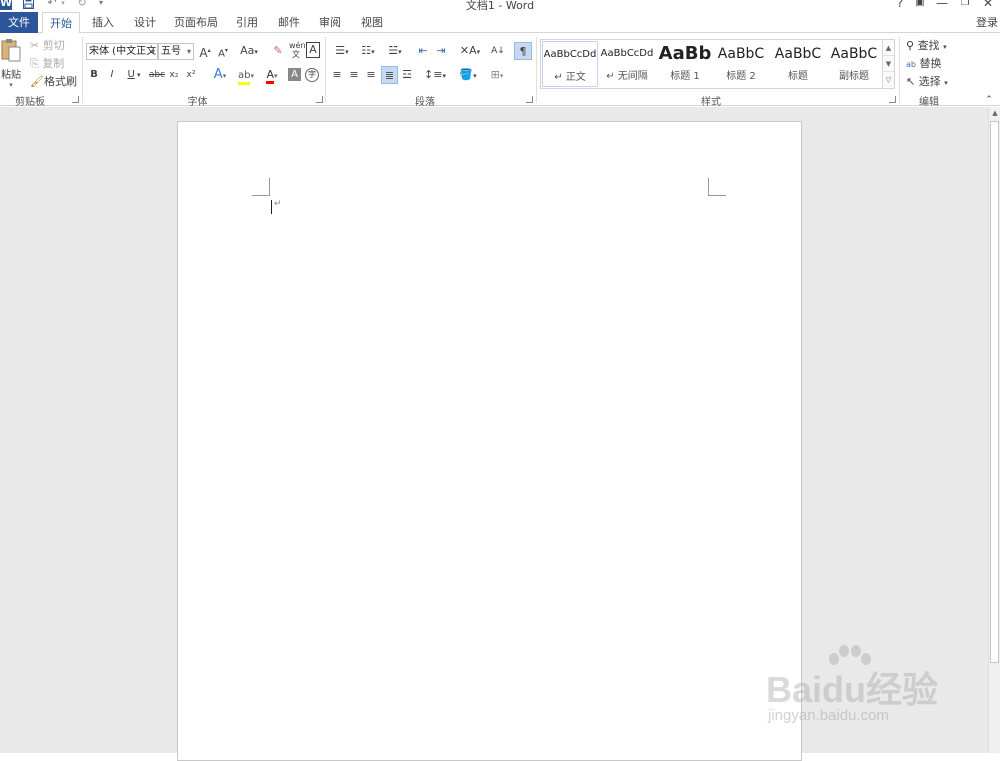 This screenshot has height=761, width=1000. I want to click on close-button: ✕, so click(988, 5).